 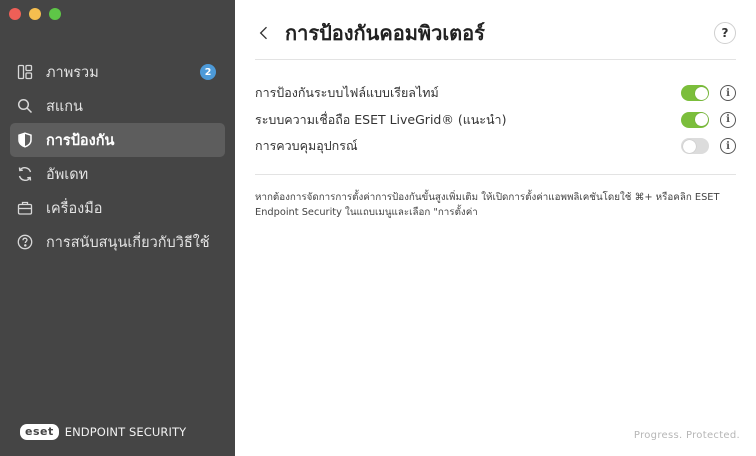 What do you see at coordinates (495, 146) in the screenshot?
I see `setting-row: การควบคุมอุปกรณ์ i` at bounding box center [495, 146].